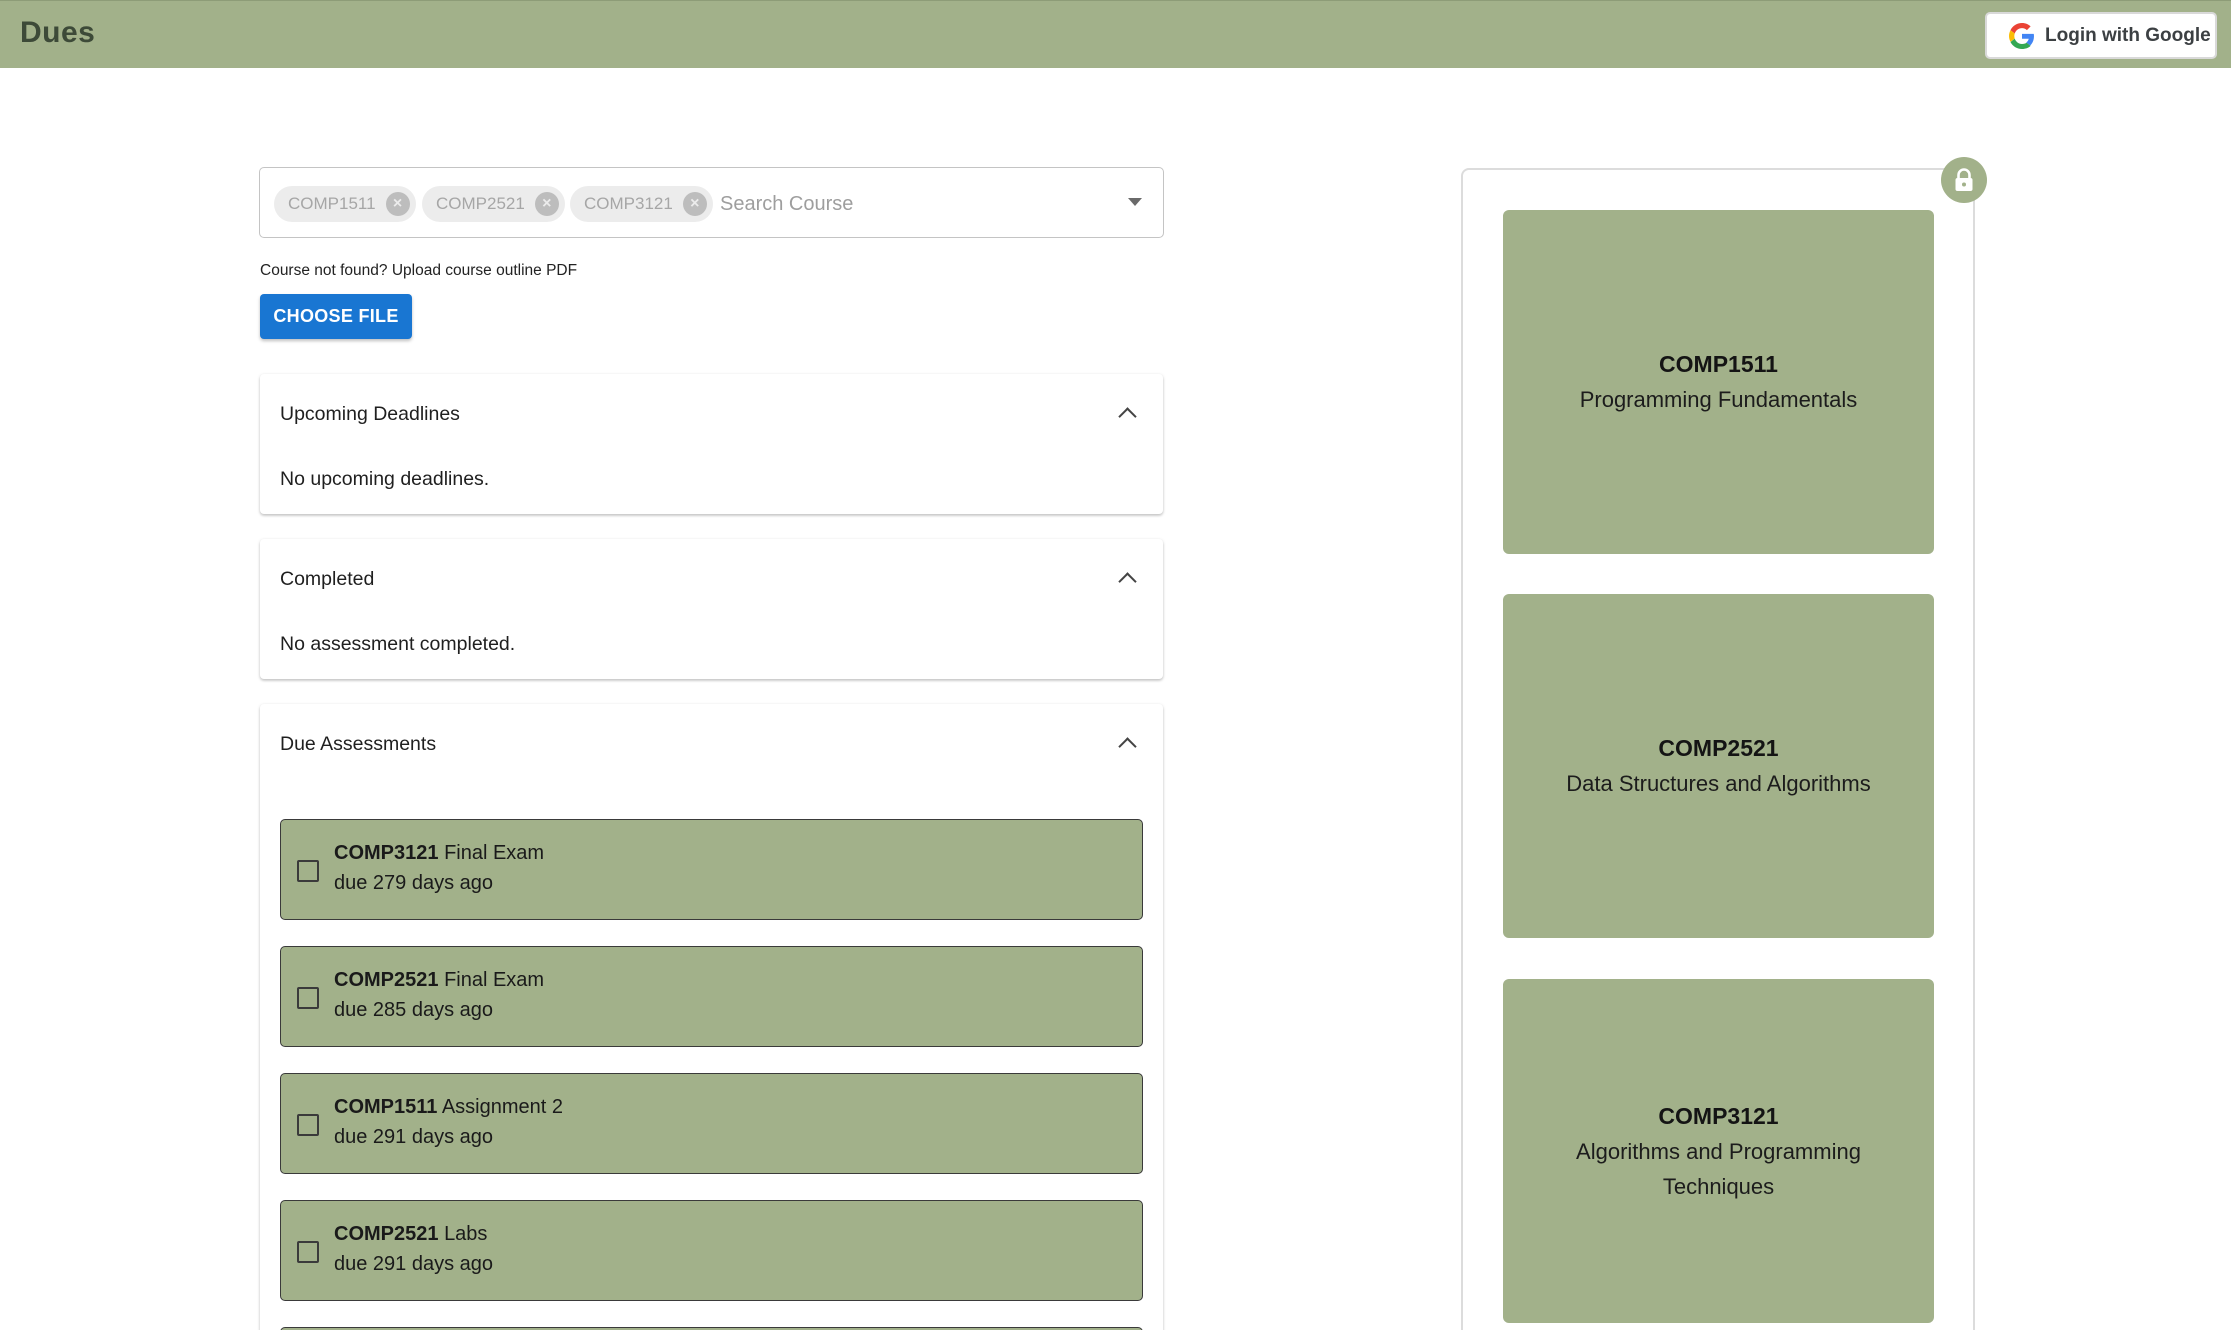  Describe the element at coordinates (386, 853) in the screenshot. I see `assessment-course-code: COMP3121` at that location.